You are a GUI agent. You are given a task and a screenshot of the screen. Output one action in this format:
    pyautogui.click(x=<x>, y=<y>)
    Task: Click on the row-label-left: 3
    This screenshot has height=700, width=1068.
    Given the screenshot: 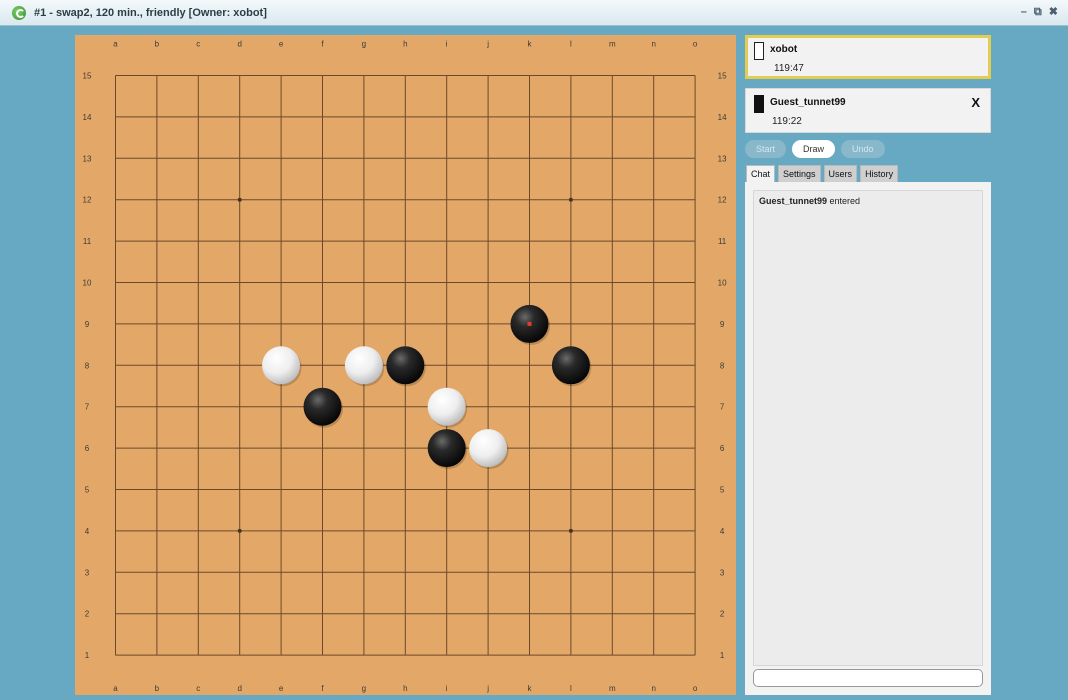 What is the action you would take?
    pyautogui.click(x=87, y=572)
    